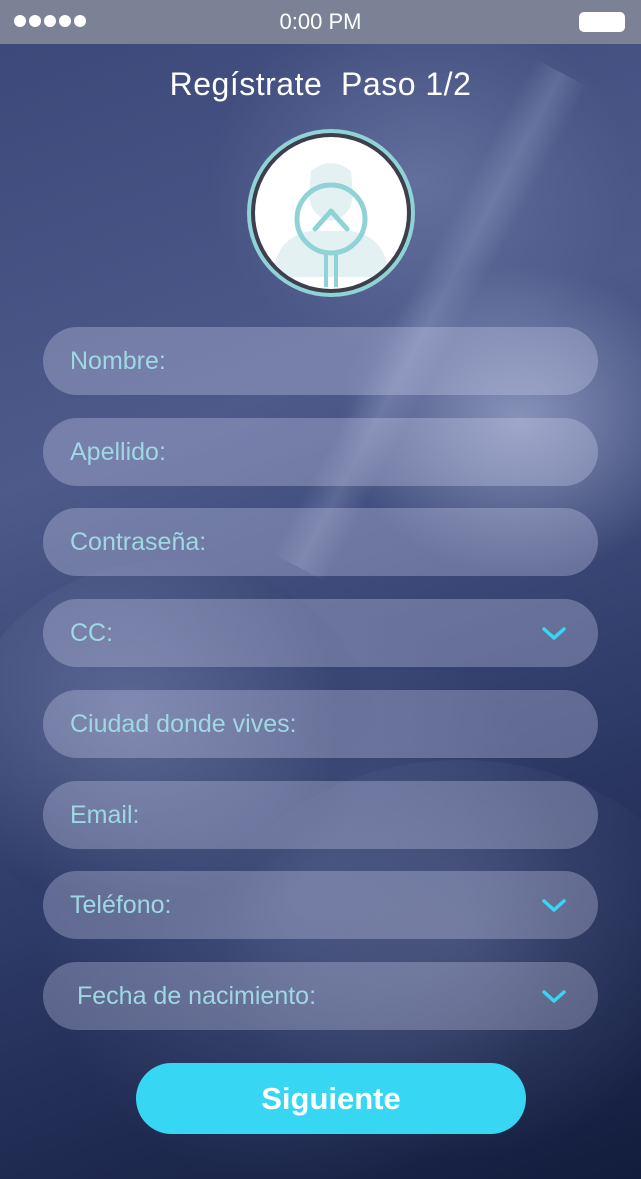 The width and height of the screenshot is (641, 1179). What do you see at coordinates (92, 633) in the screenshot?
I see `field-label: CC:` at bounding box center [92, 633].